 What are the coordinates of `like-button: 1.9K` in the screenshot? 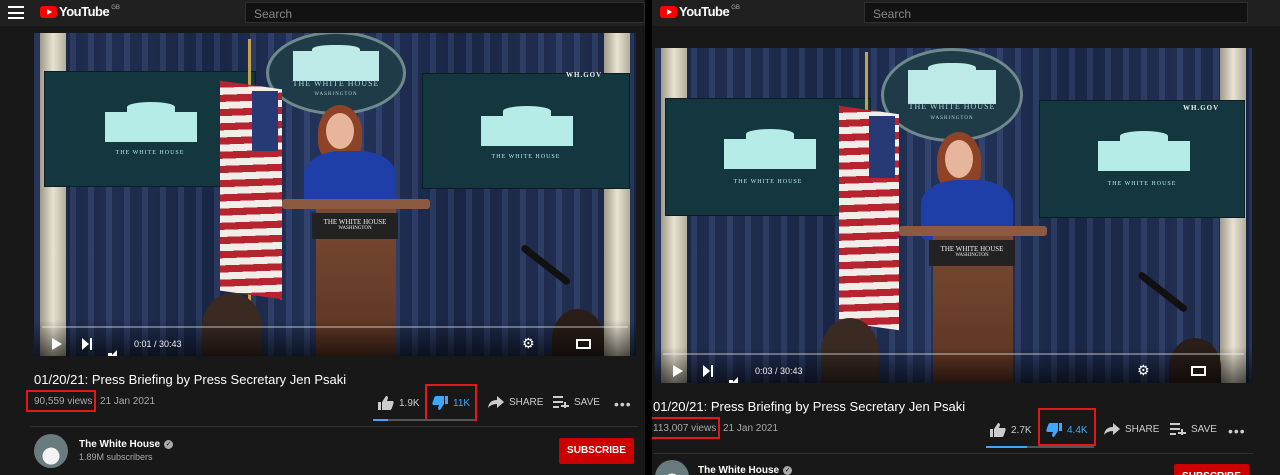 It's located at (399, 403).